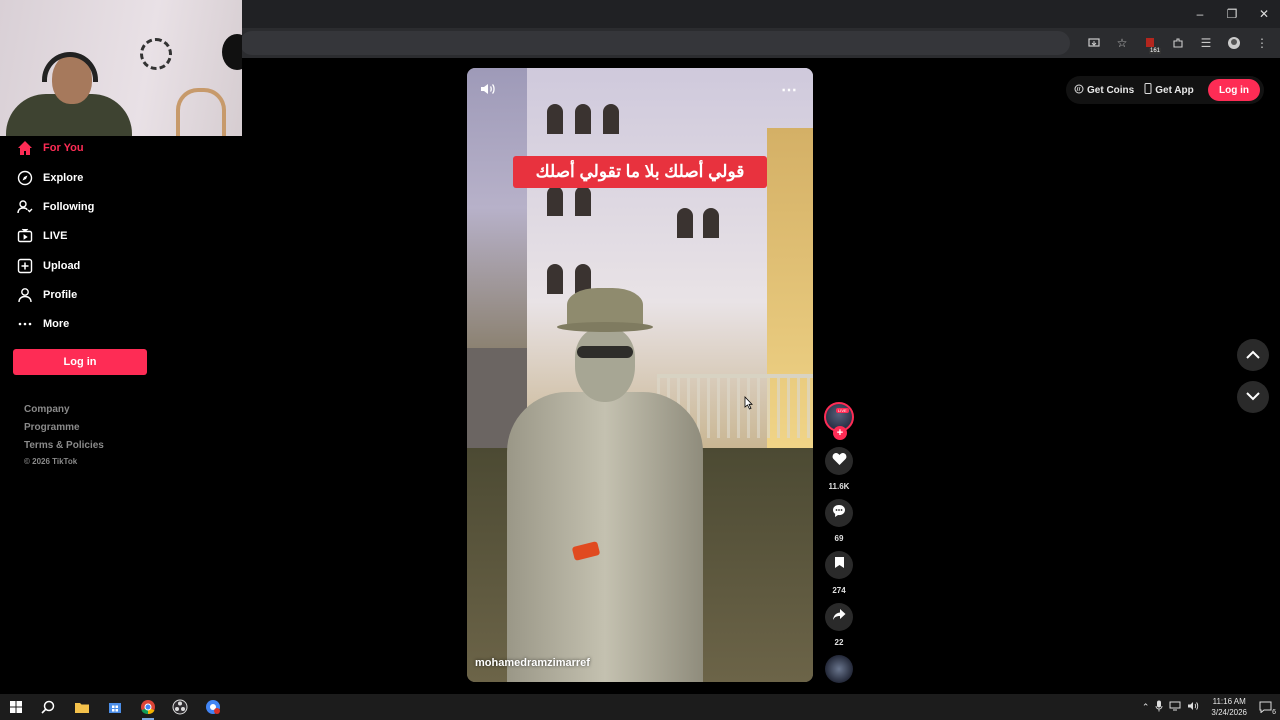  What do you see at coordinates (25, 148) in the screenshot?
I see `home-icon` at bounding box center [25, 148].